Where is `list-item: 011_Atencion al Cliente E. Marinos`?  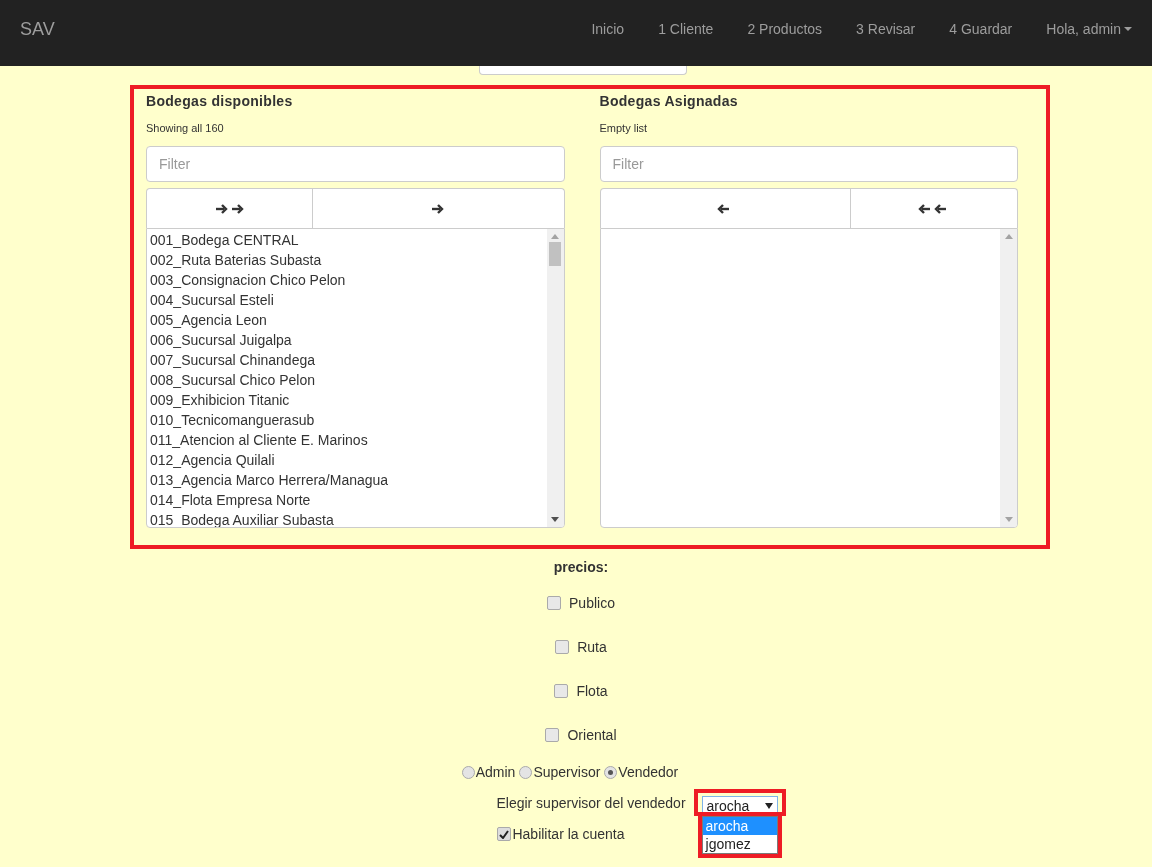 list-item: 011_Atencion al Cliente E. Marinos is located at coordinates (347, 440).